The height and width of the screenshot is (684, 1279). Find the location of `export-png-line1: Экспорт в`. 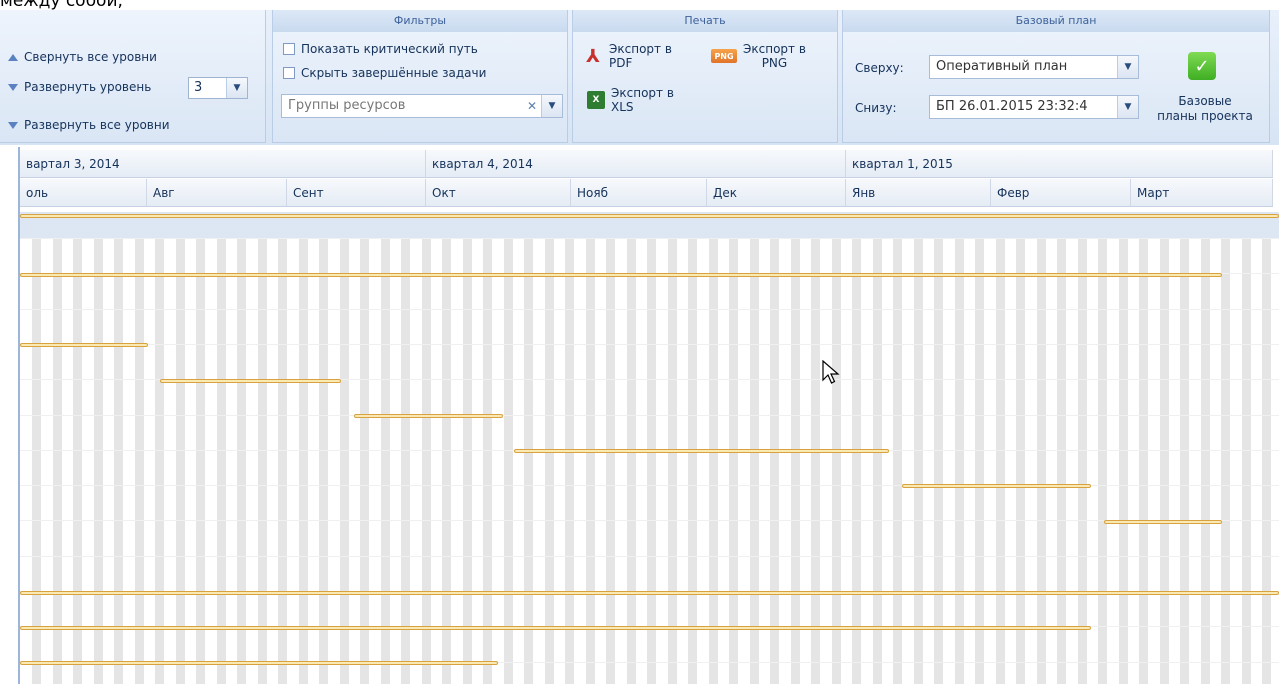

export-png-line1: Экспорт в is located at coordinates (774, 49).